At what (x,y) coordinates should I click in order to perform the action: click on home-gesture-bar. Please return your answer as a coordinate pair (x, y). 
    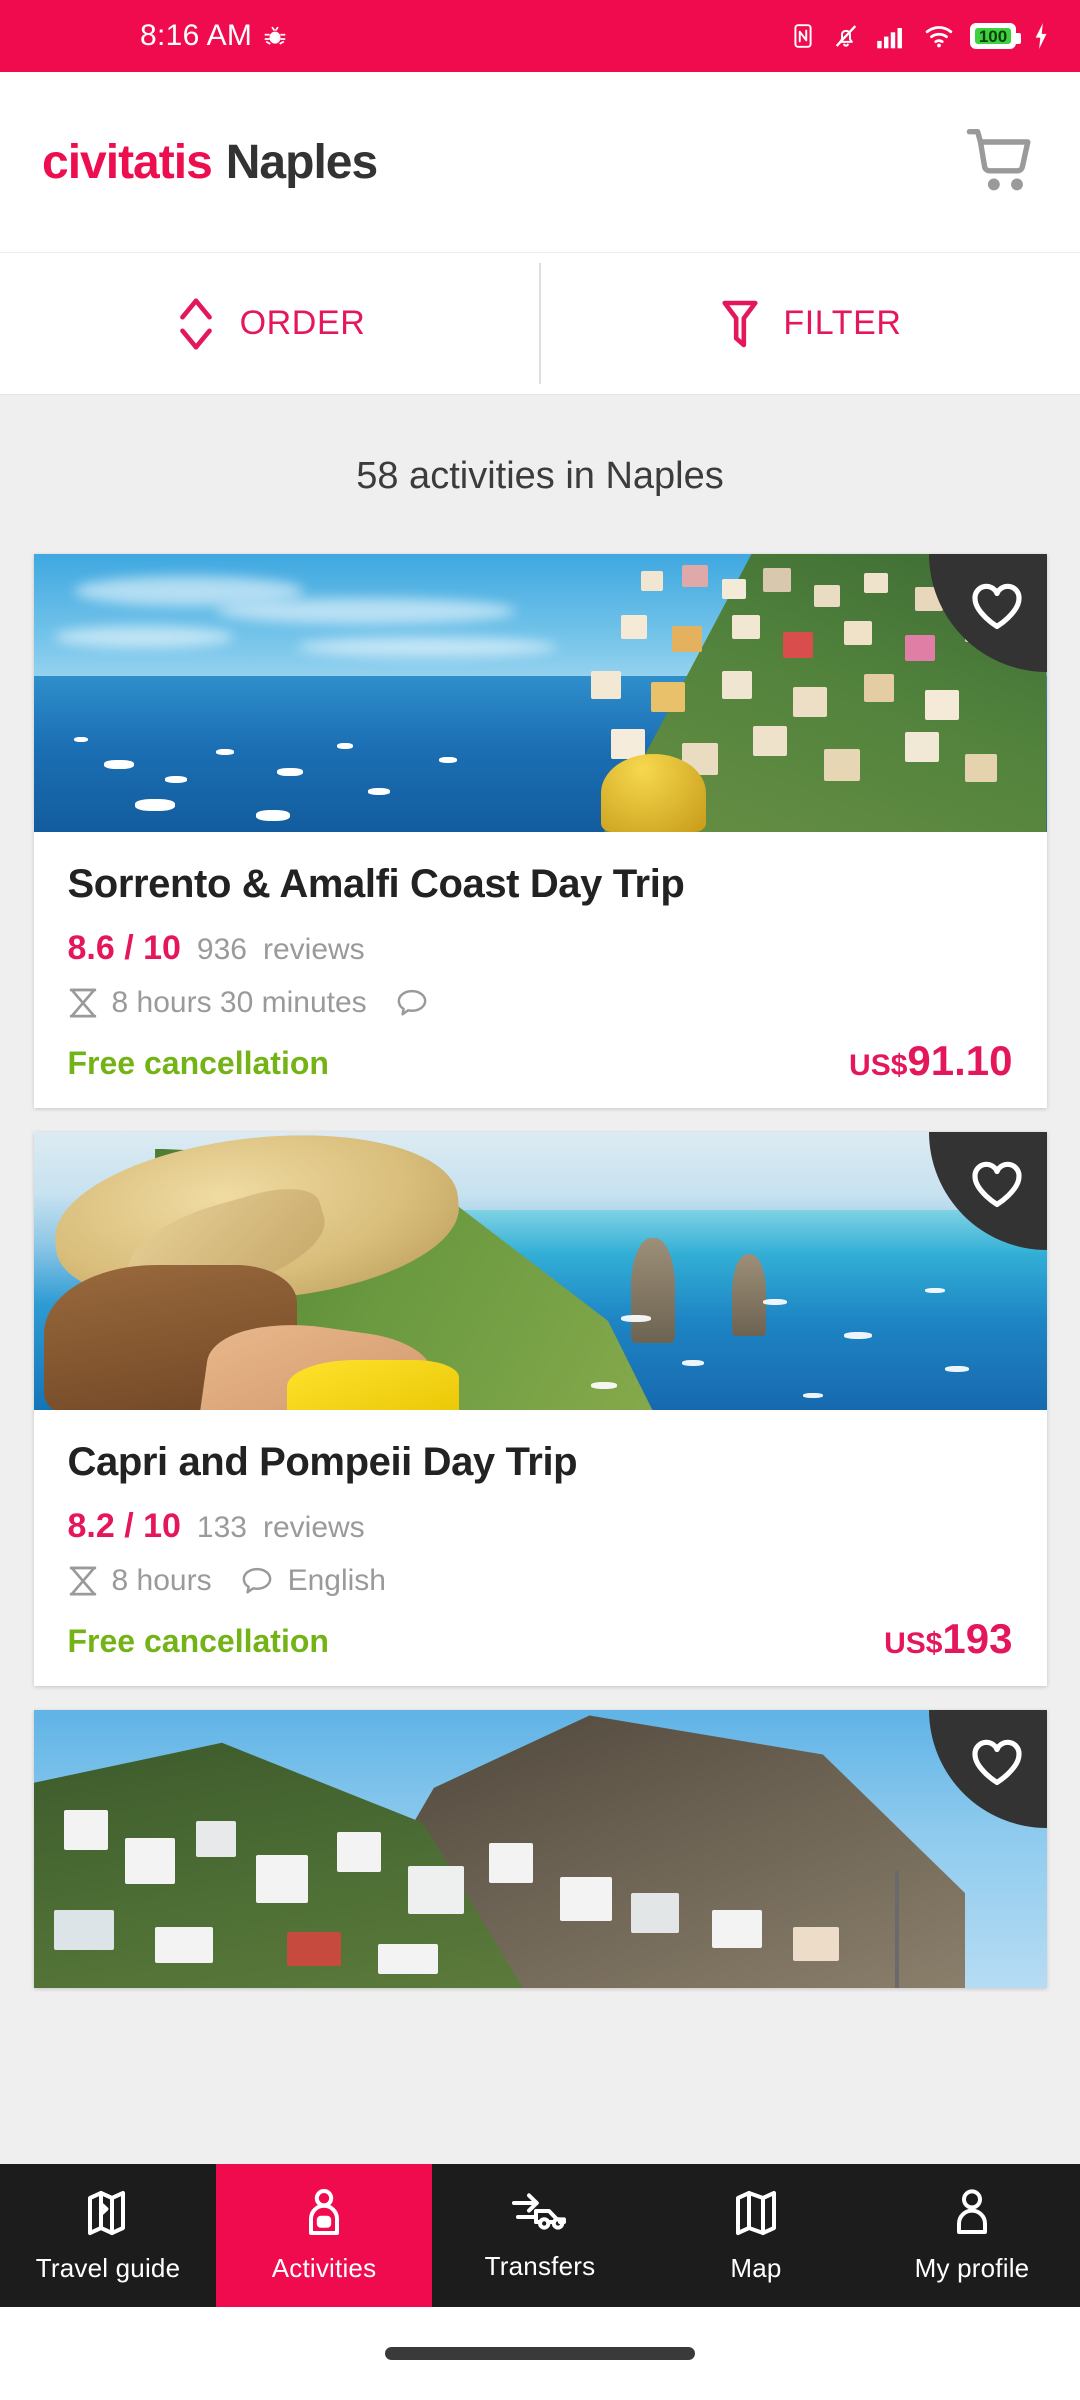
    Looking at the image, I should click on (540, 2353).